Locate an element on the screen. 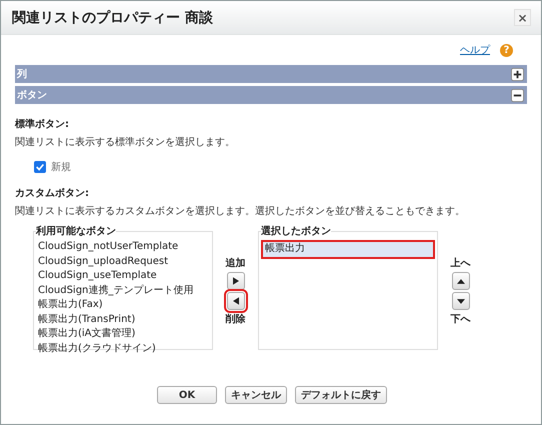  section-heading: カスタムボタン: is located at coordinates (52, 193).